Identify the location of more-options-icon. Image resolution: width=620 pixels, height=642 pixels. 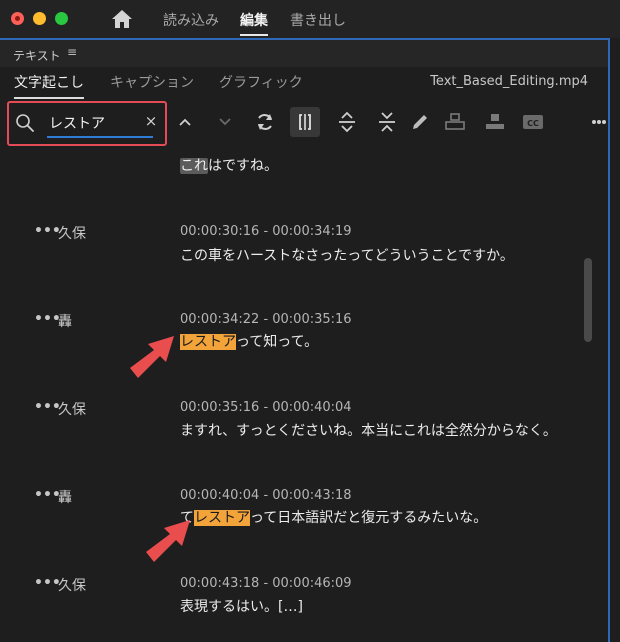
(599, 122).